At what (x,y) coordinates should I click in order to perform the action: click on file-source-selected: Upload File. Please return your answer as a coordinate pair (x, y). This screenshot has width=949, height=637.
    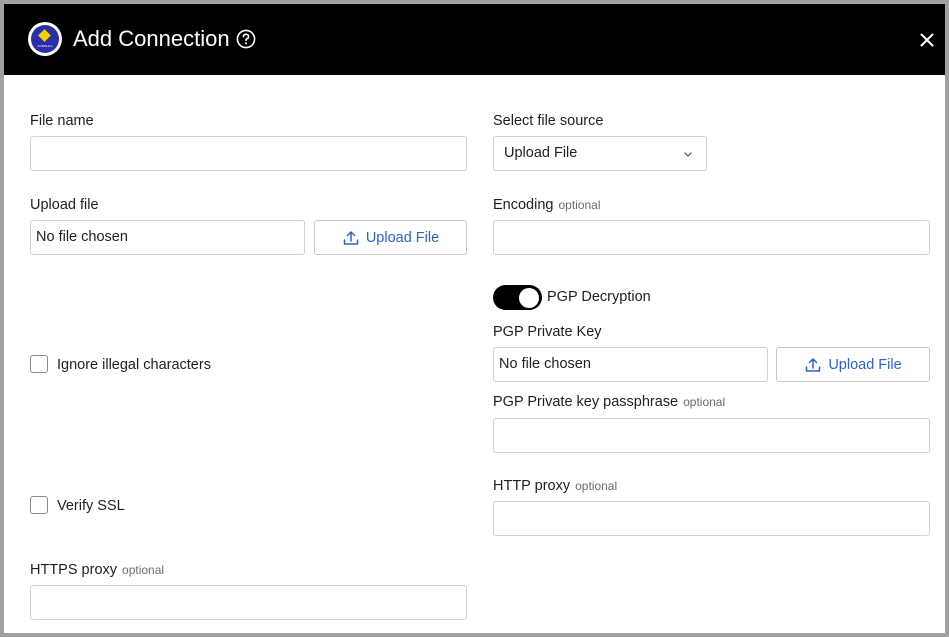
    Looking at the image, I should click on (541, 153).